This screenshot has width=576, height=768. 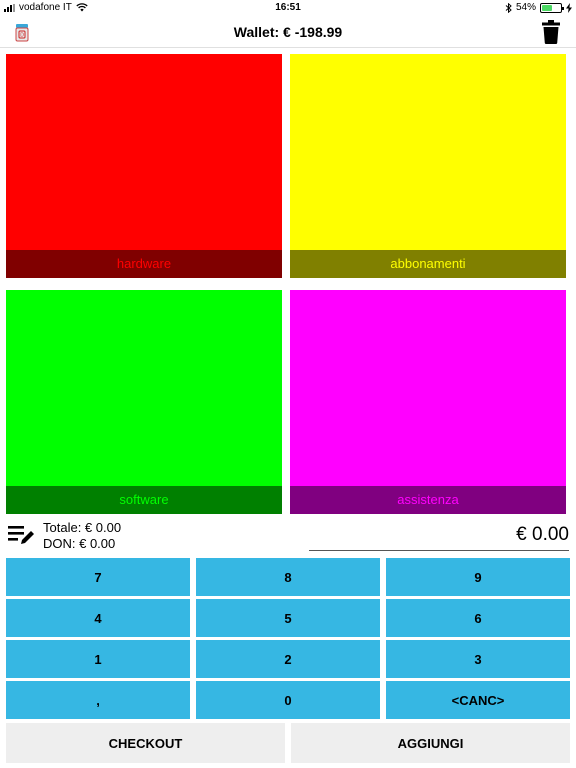 I want to click on category-label: hardware, so click(x=144, y=264).